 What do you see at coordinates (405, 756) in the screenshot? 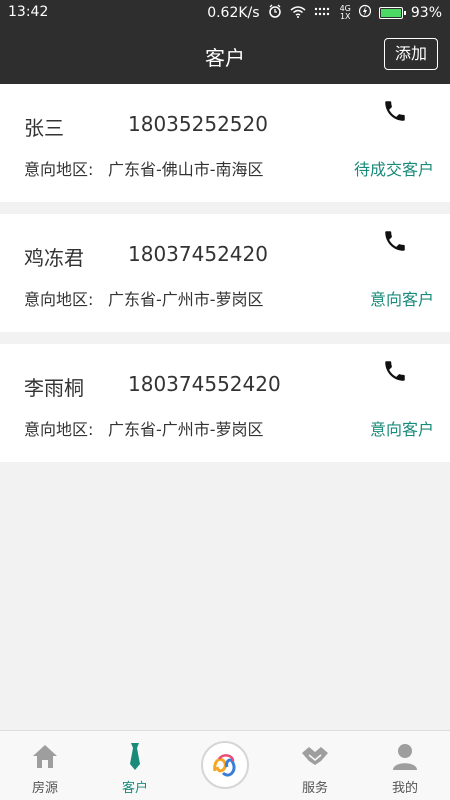
I see `person-icon` at bounding box center [405, 756].